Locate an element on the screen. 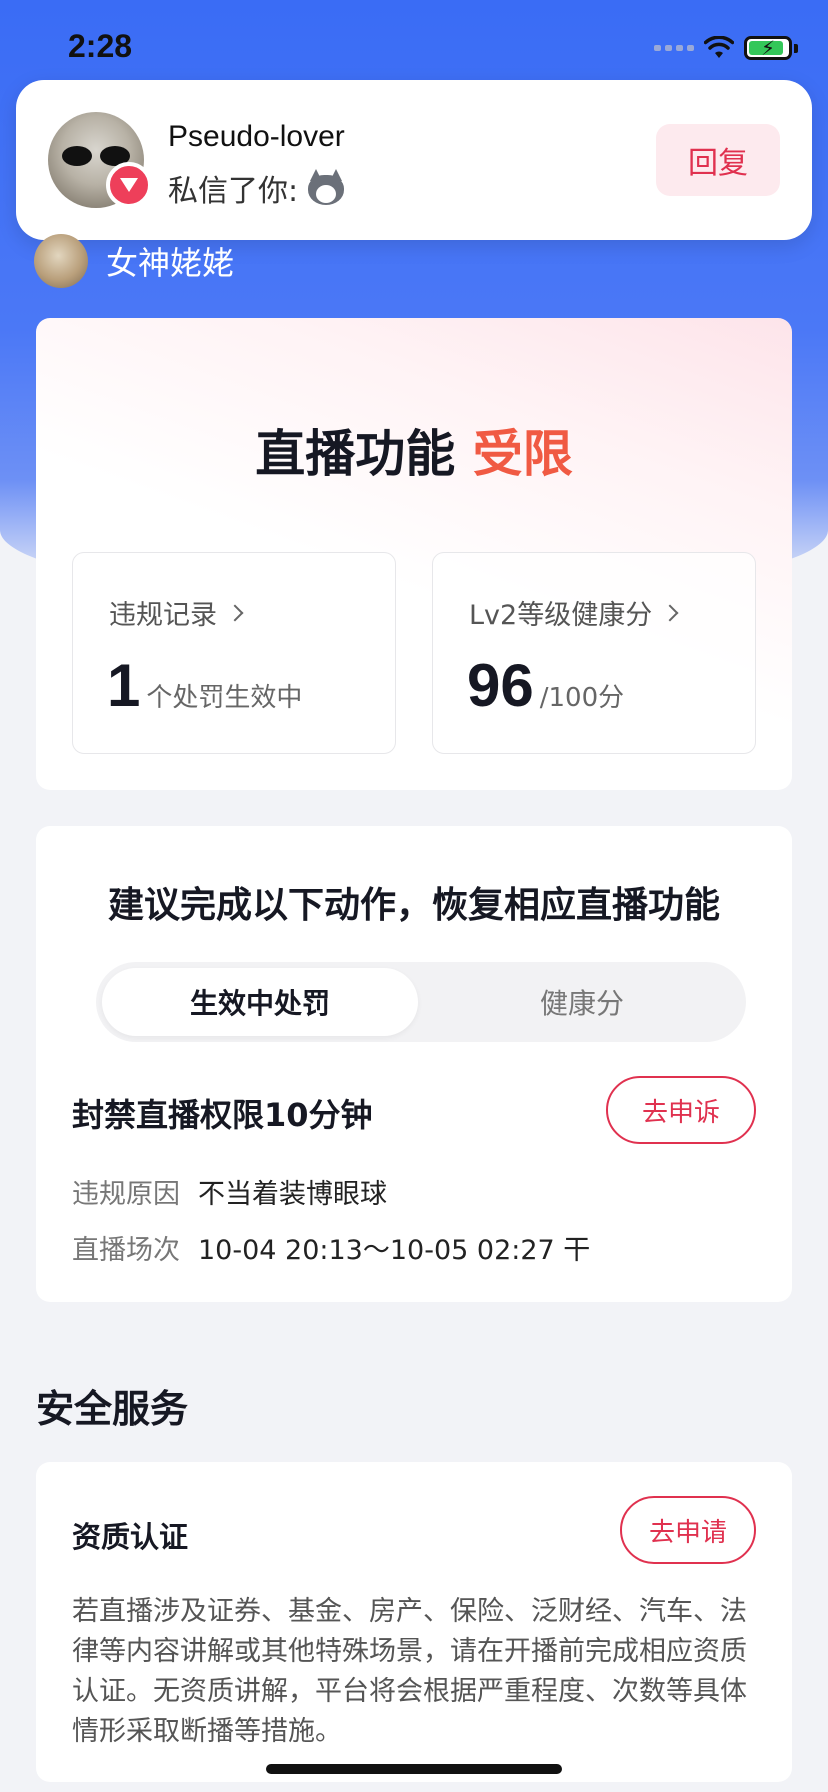  notification-sender: Pseudo-lover is located at coordinates (256, 136).